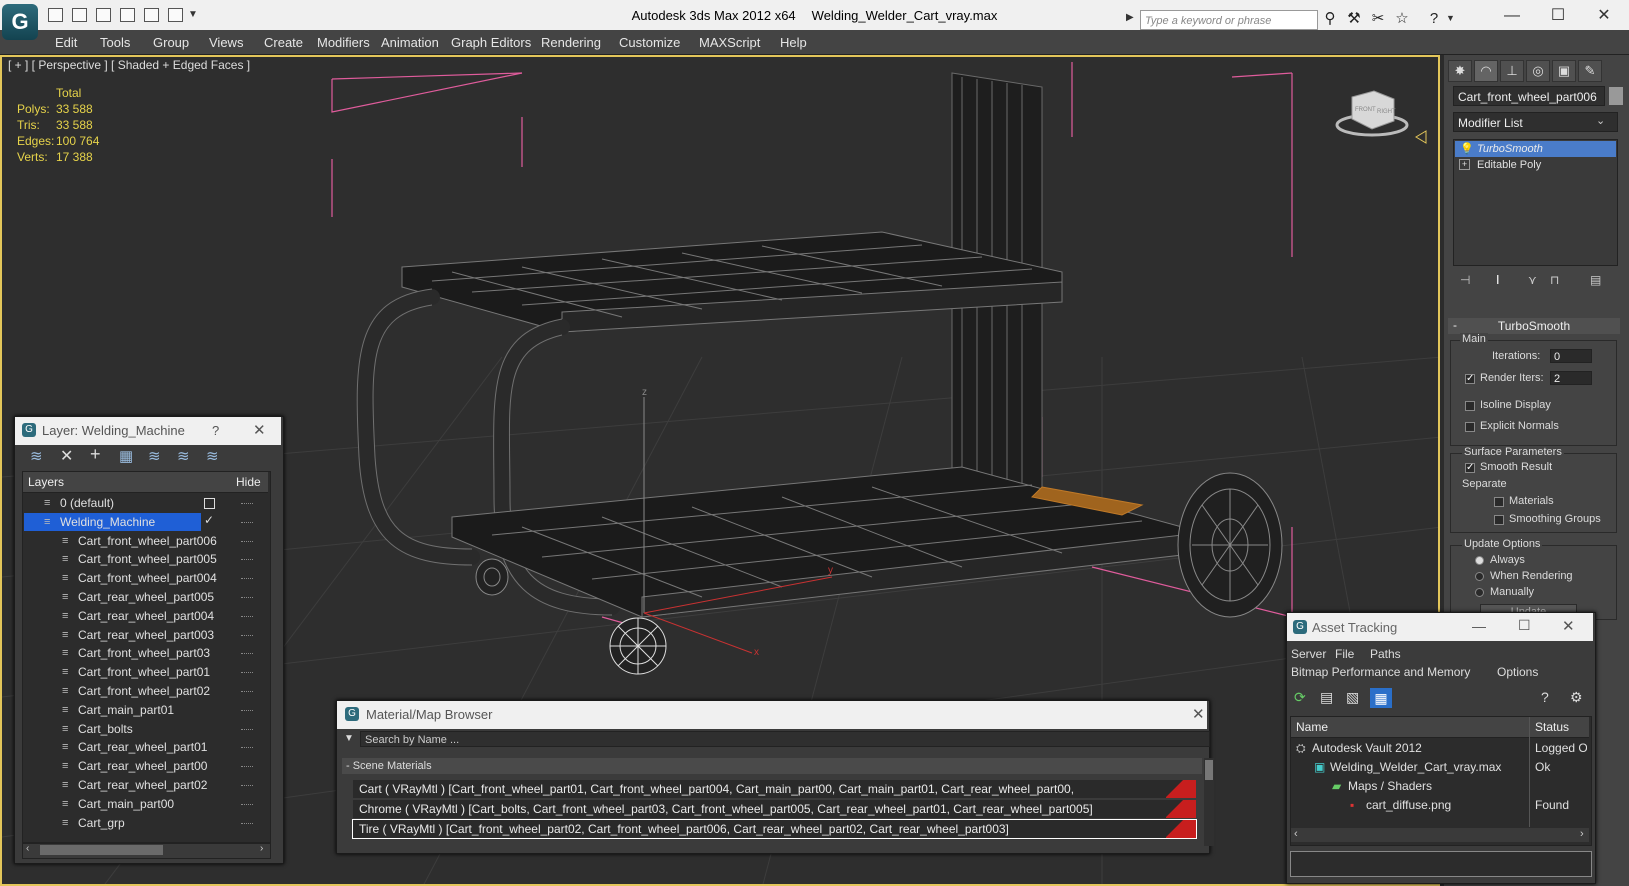 The image size is (1629, 886). What do you see at coordinates (1470, 379) in the screenshot?
I see `render-iters-checkbox: ✓` at bounding box center [1470, 379].